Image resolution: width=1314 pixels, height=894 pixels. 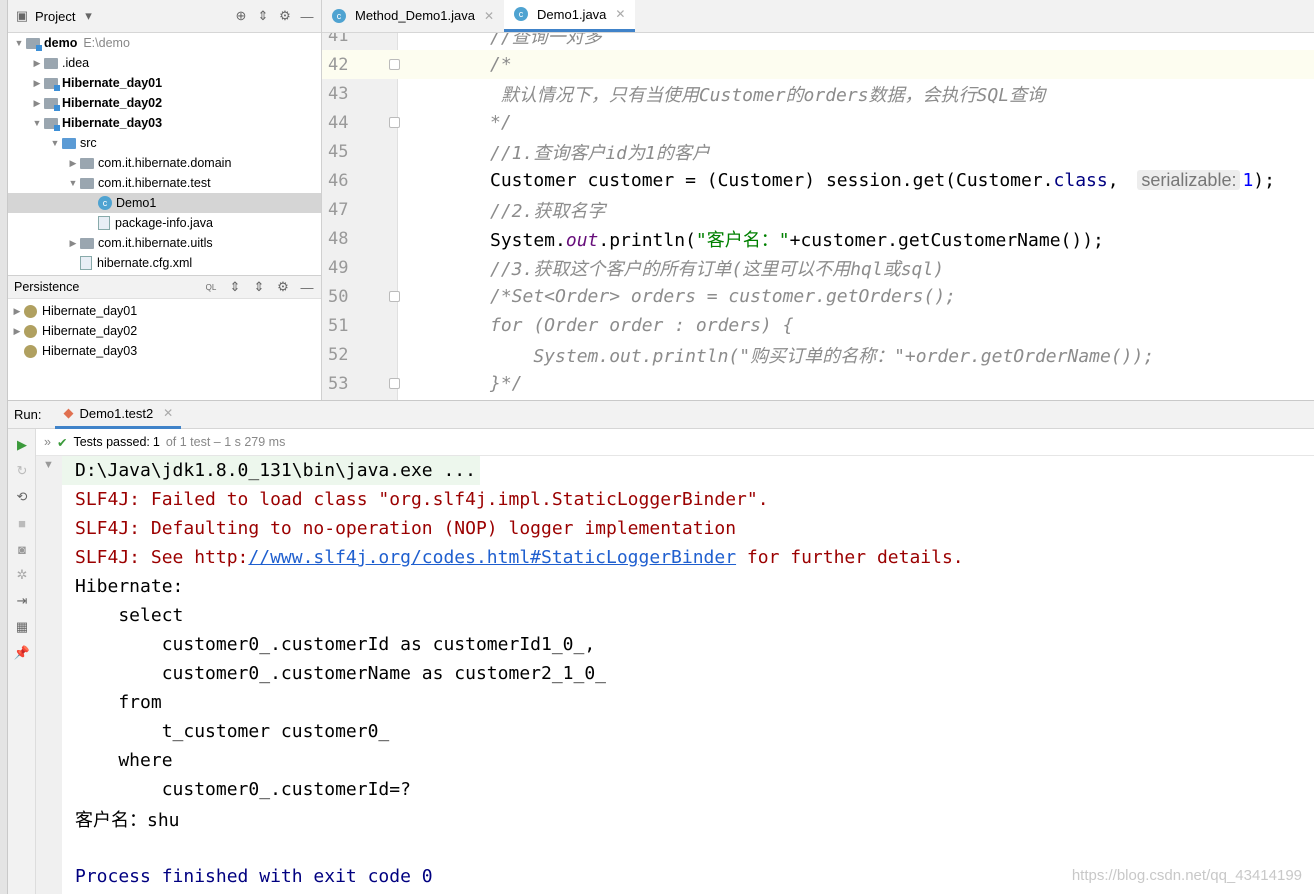 What do you see at coordinates (88, 16) in the screenshot?
I see `chevron-down-icon: ▾` at bounding box center [88, 16].